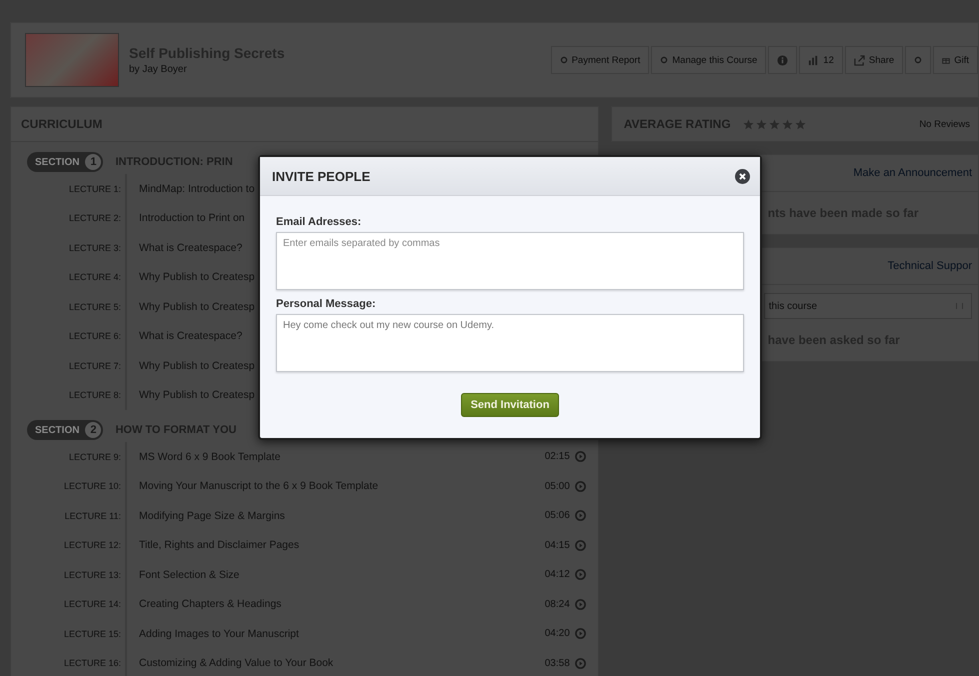 The width and height of the screenshot is (979, 676). I want to click on course-author: by Jay Boyer, so click(158, 69).